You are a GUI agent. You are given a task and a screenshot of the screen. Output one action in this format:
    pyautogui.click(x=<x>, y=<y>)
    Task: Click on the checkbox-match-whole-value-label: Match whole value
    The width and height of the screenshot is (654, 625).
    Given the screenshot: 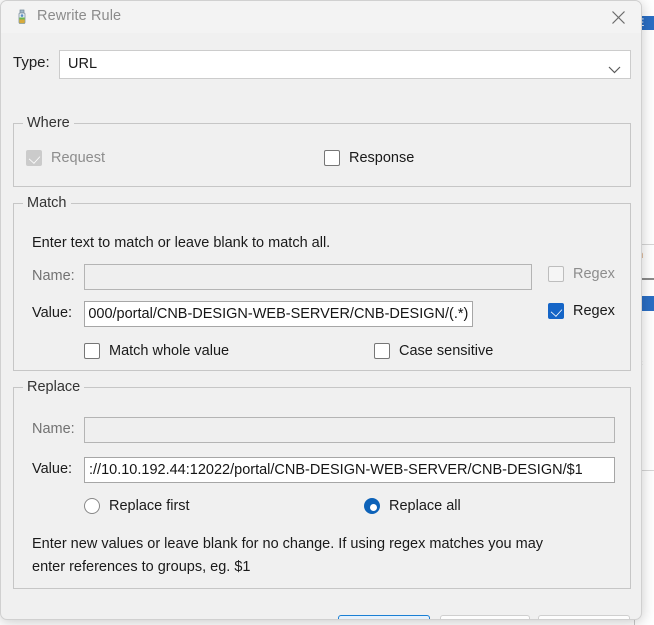 What is the action you would take?
    pyautogui.click(x=169, y=351)
    